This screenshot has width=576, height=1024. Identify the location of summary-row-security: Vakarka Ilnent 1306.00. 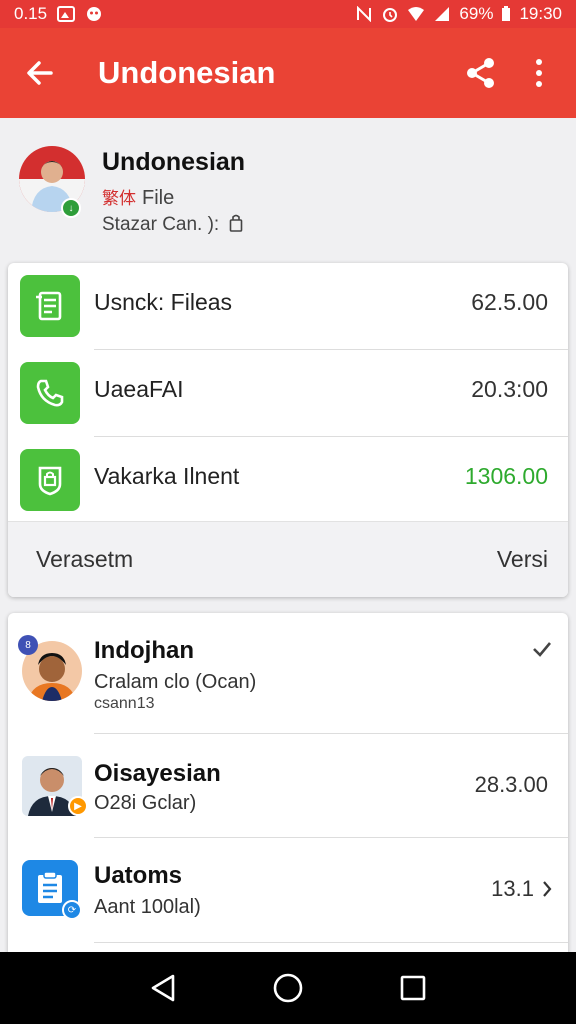
(288, 480).